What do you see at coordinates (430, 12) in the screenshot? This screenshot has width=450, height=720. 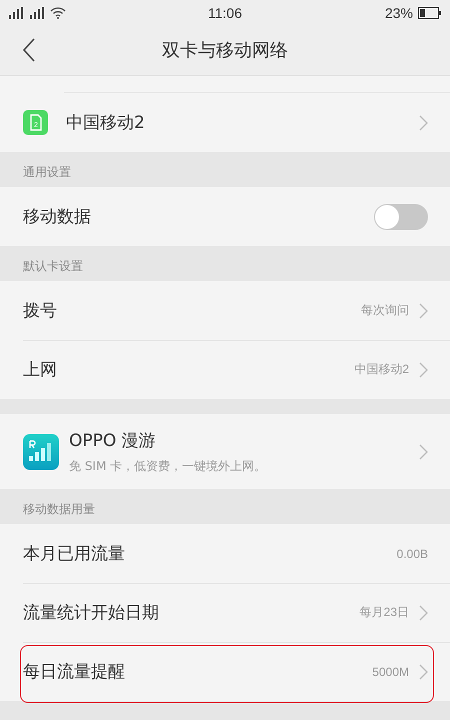 I see `battery-icon` at bounding box center [430, 12].